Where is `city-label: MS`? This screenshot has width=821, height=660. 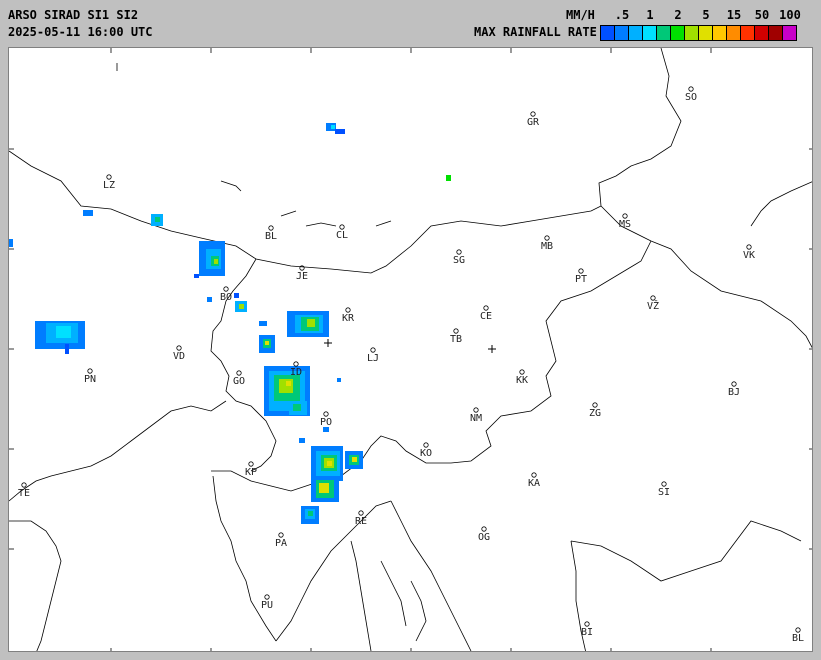
city-label: MS is located at coordinates (625, 224).